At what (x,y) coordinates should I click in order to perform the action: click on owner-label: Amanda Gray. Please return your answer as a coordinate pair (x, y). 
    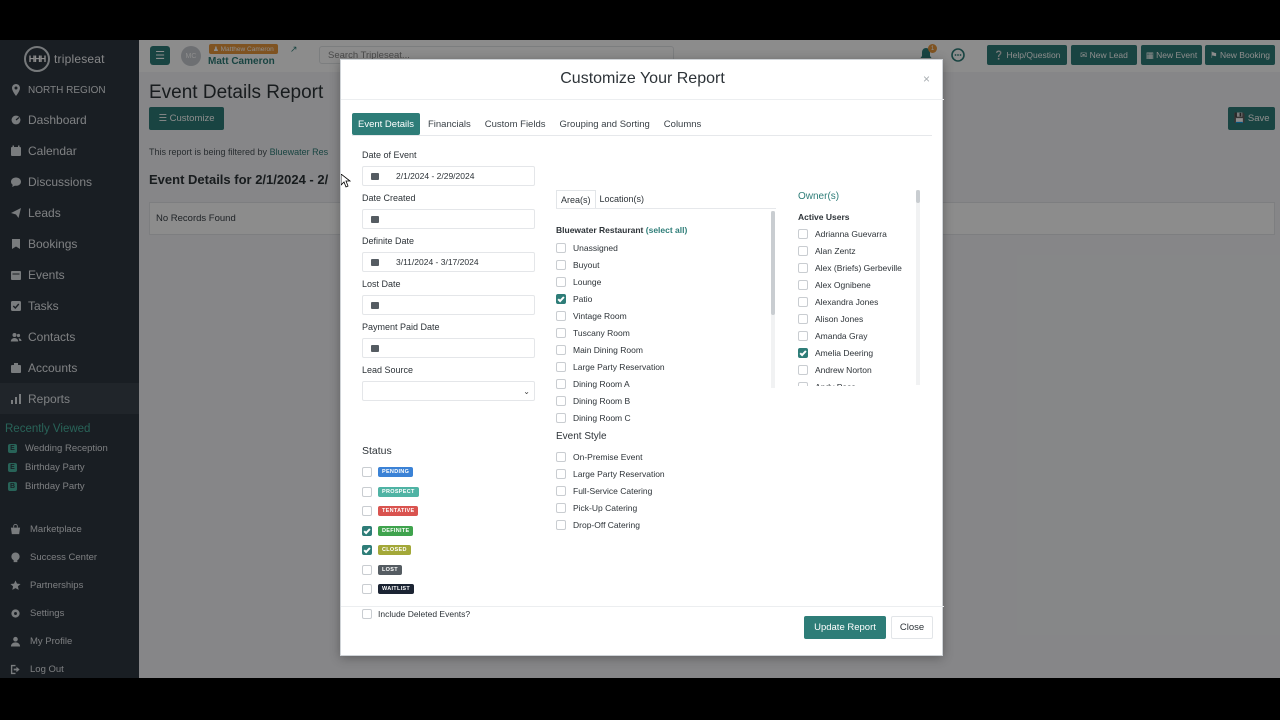
    Looking at the image, I should click on (841, 336).